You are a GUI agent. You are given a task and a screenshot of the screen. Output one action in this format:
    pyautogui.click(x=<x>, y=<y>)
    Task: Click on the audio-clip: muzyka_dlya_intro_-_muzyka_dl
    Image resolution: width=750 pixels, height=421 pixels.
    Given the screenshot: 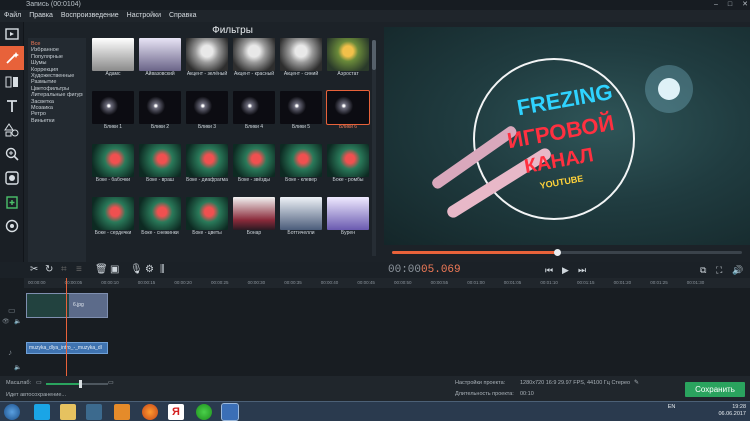 What is the action you would take?
    pyautogui.click(x=67, y=348)
    